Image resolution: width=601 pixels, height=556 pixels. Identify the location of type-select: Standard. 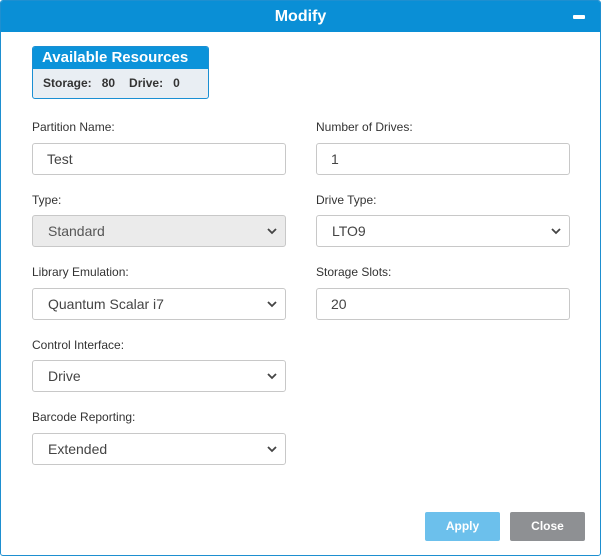
(159, 231).